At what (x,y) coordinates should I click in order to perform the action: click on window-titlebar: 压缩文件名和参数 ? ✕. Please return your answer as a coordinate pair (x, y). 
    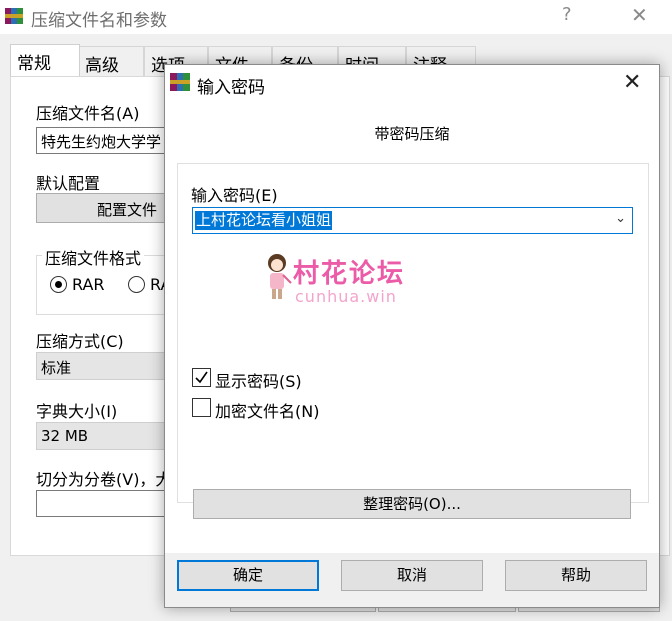
    Looking at the image, I should click on (336, 17).